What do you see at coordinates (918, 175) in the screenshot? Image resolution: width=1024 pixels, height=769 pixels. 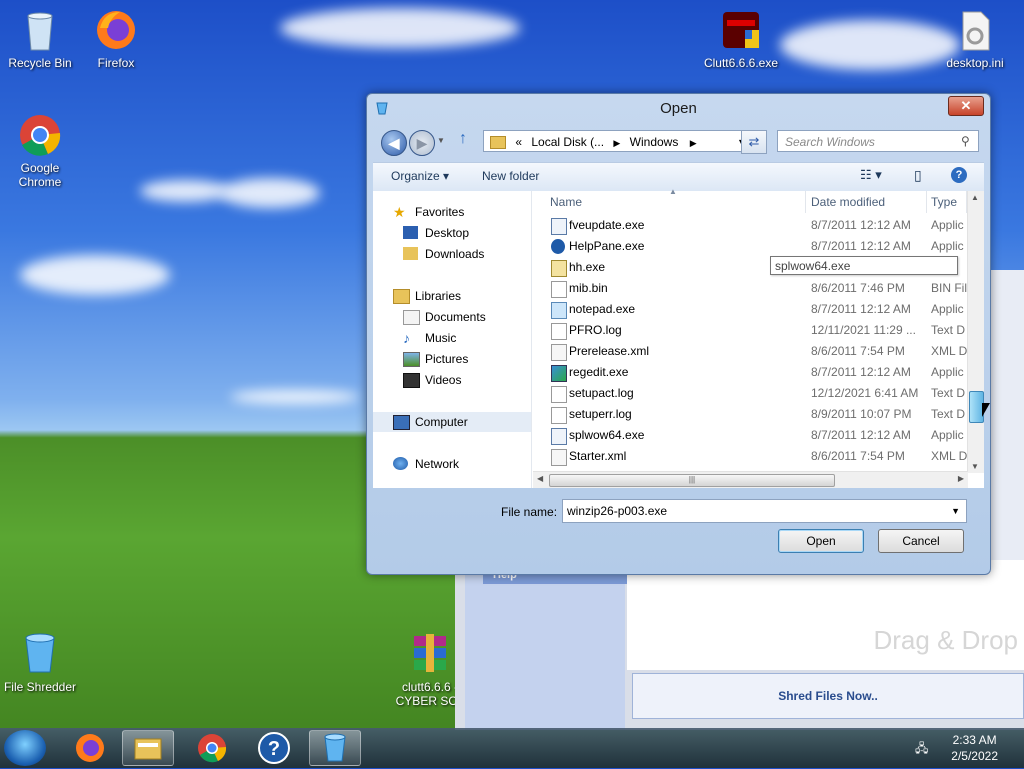 I see `preview-pane-icon: ▯` at bounding box center [918, 175].